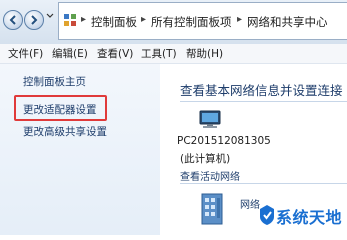  I want to click on network-name: 网络, so click(250, 203).